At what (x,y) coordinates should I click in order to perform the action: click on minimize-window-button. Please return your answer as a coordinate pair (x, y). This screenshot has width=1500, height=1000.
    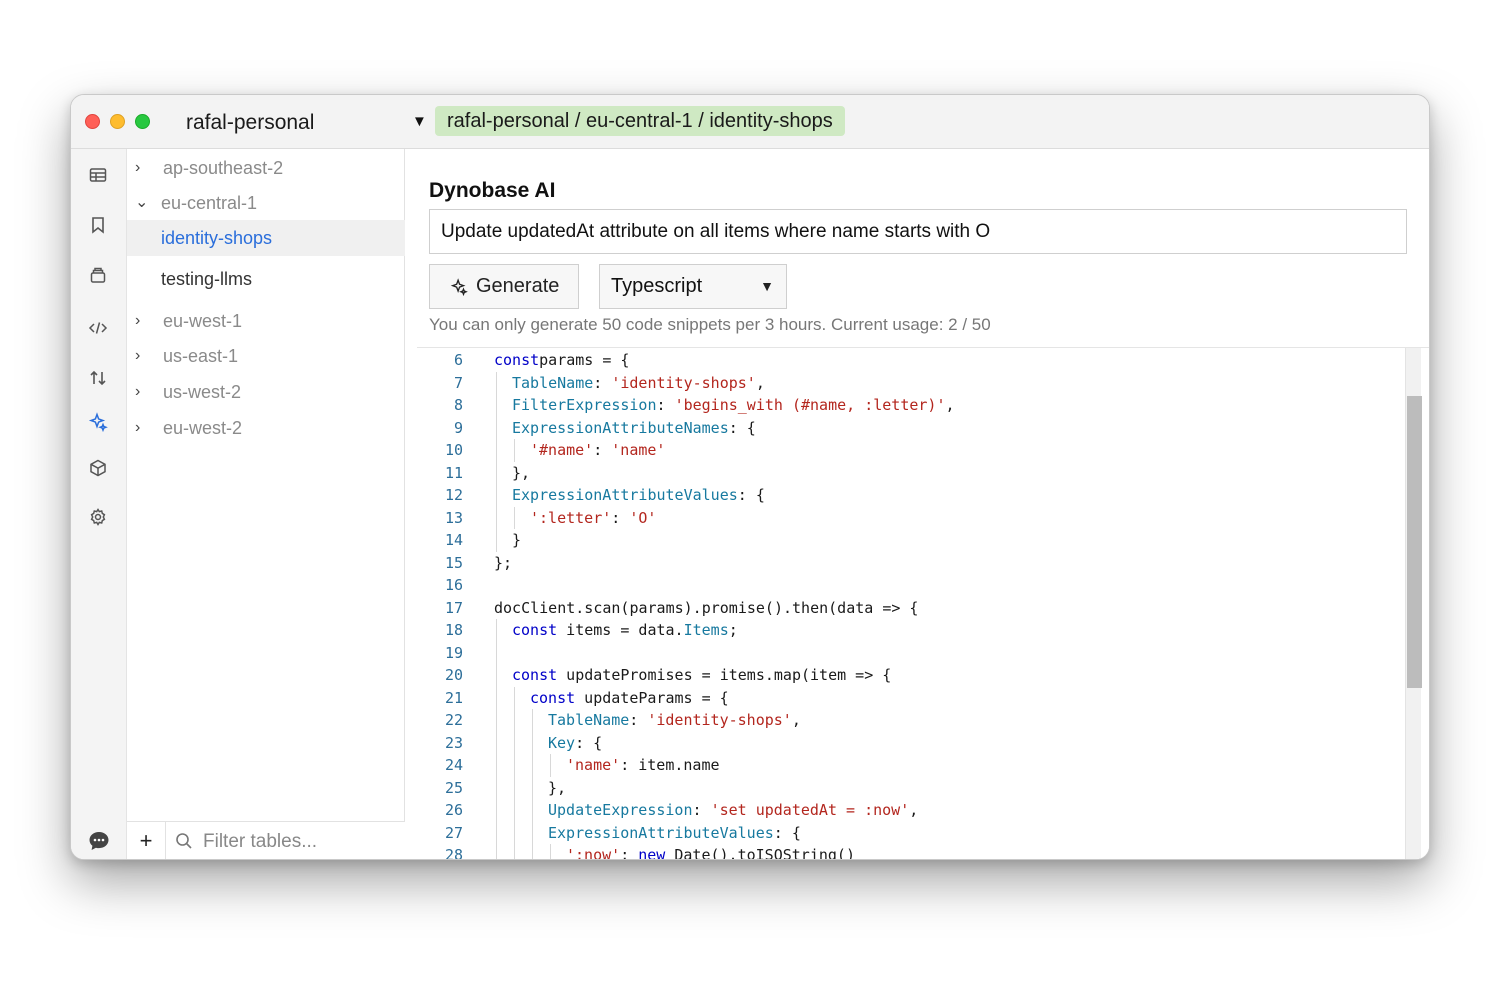
    Looking at the image, I should click on (117, 121).